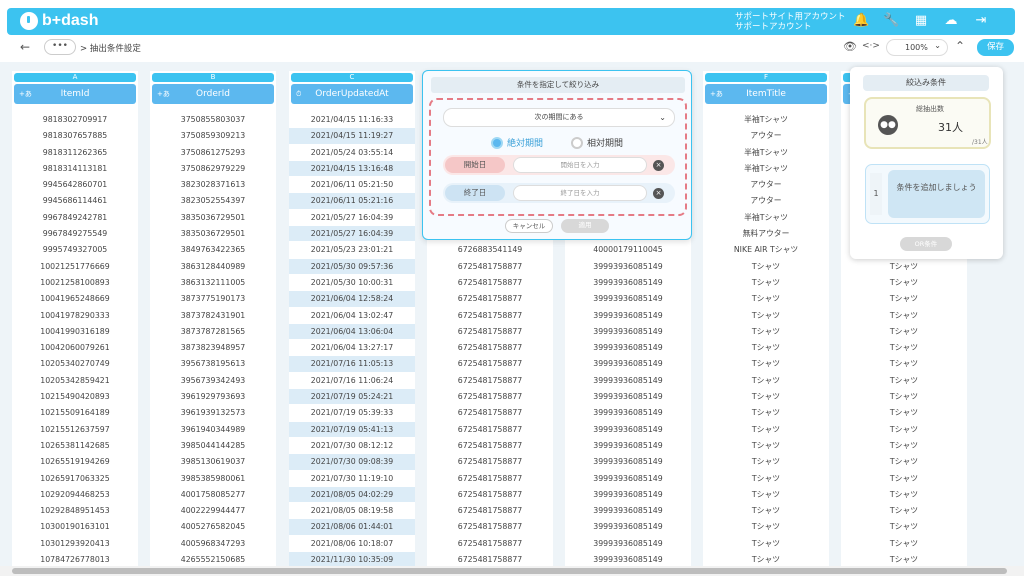 The image size is (1024, 576). What do you see at coordinates (352, 462) in the screenshot?
I see `table-cell: 2021/07/30 09:08:39` at bounding box center [352, 462].